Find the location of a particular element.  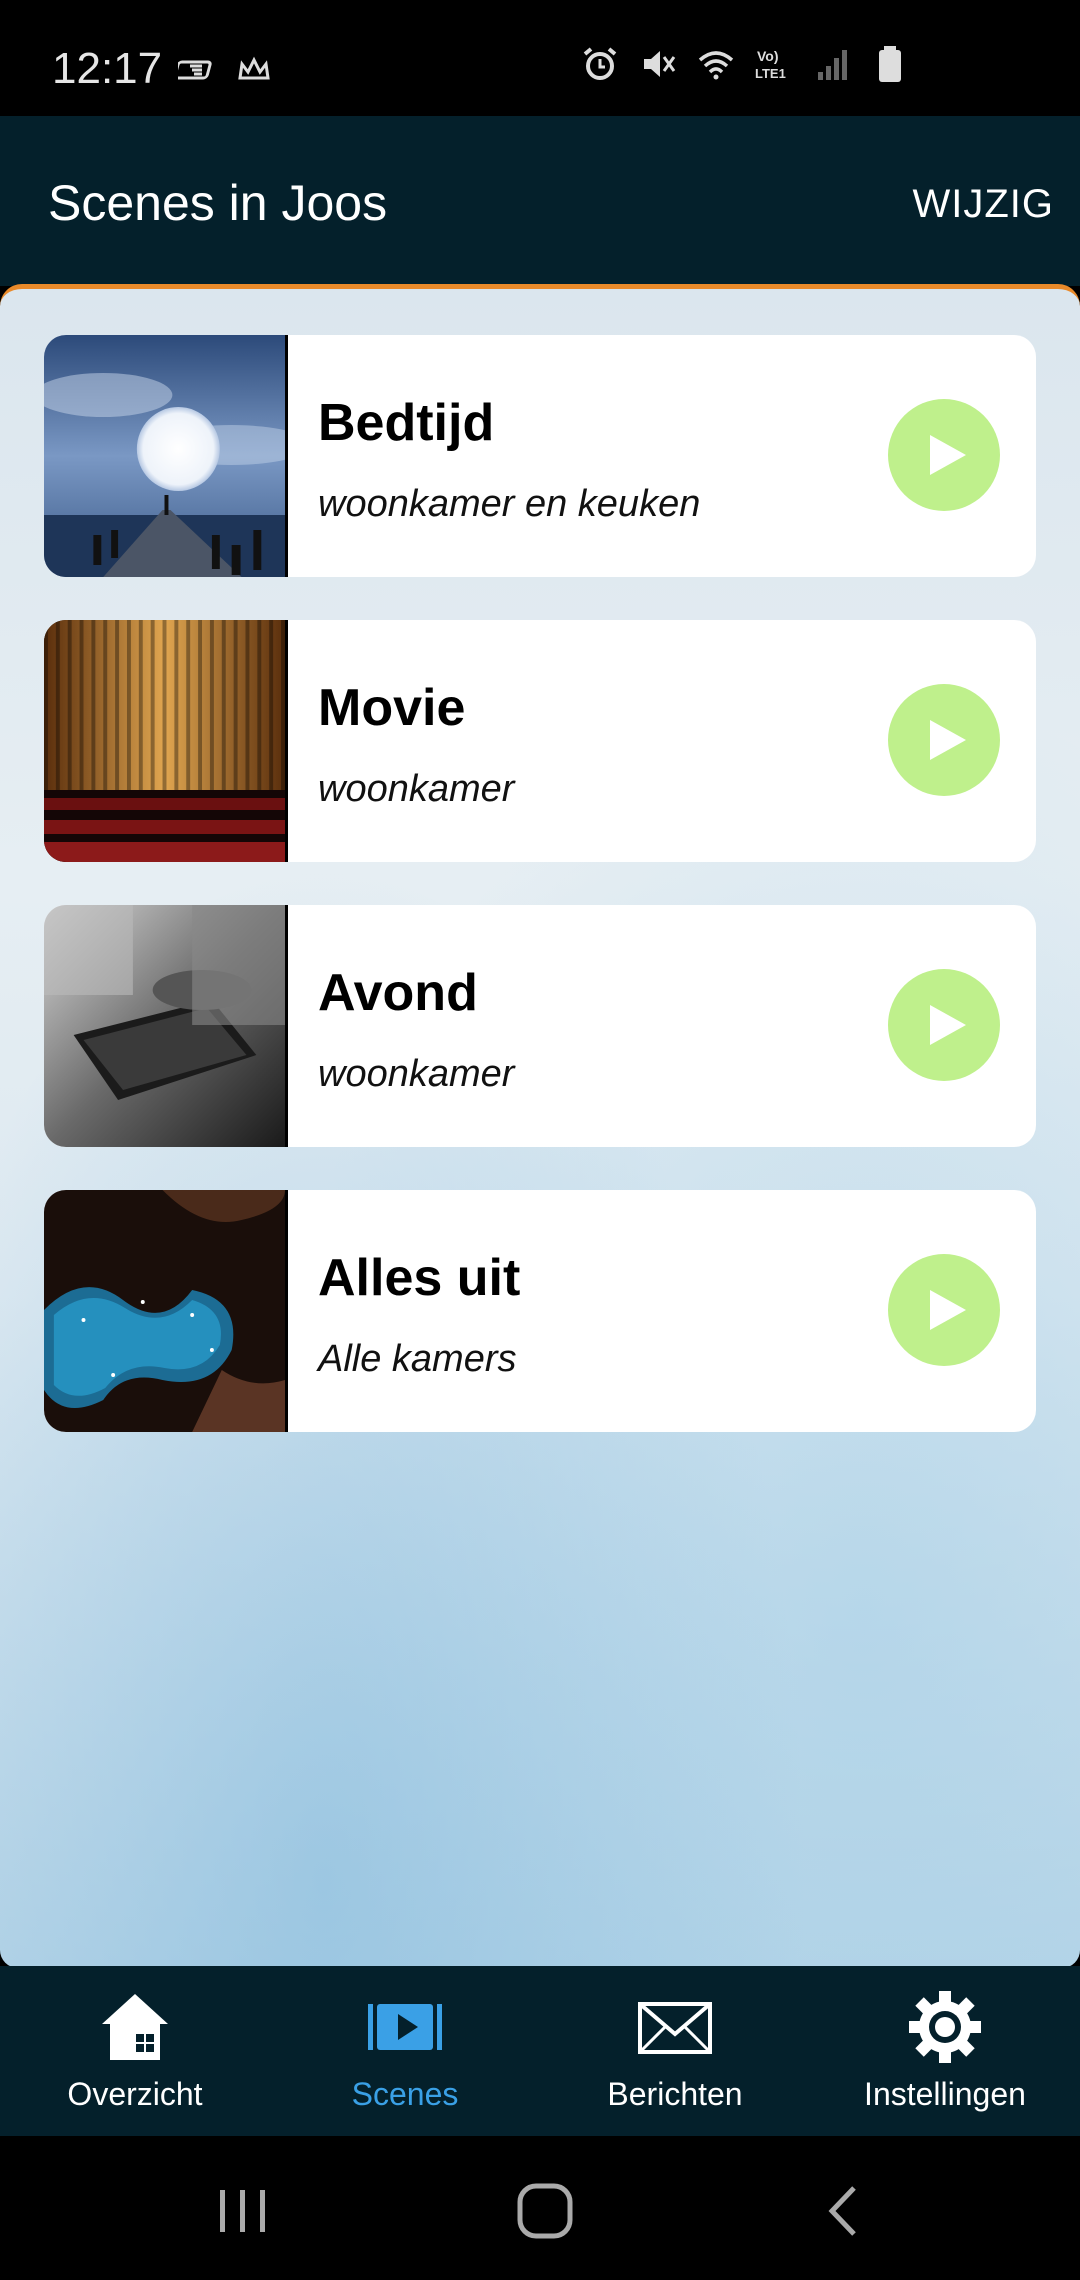

nav-label: Berichten is located at coordinates (675, 2094).